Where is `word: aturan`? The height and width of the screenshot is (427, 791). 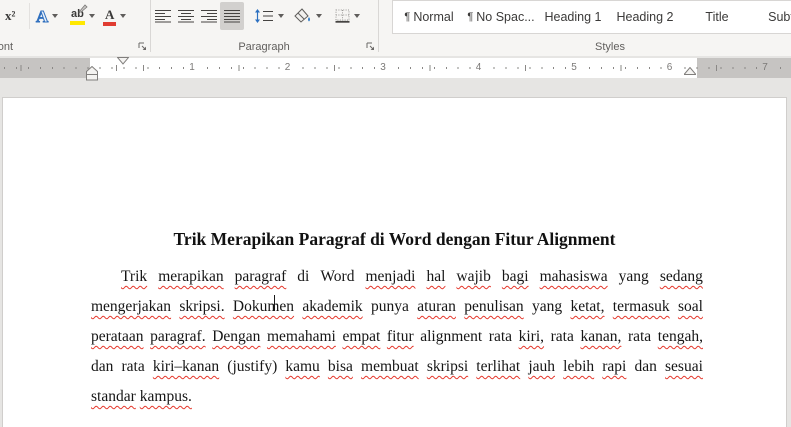
word: aturan is located at coordinates (436, 306).